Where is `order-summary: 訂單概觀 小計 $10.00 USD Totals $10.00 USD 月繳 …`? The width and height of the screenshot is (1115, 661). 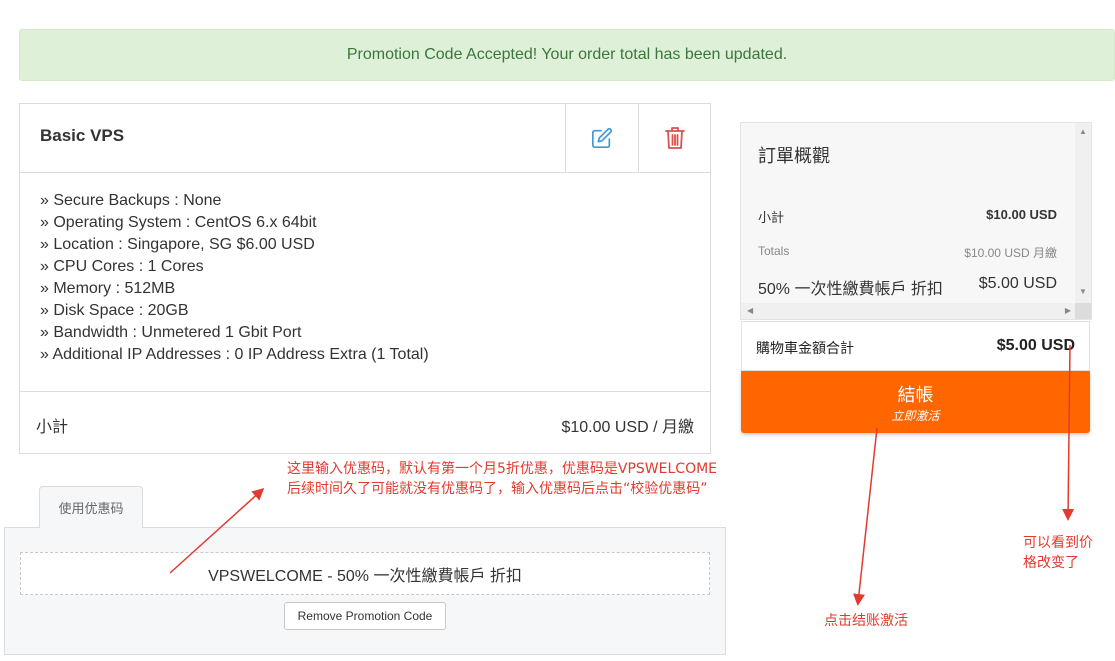 order-summary: 訂單概觀 小計 $10.00 USD Totals $10.00 USD 月繳 … is located at coordinates (916, 221).